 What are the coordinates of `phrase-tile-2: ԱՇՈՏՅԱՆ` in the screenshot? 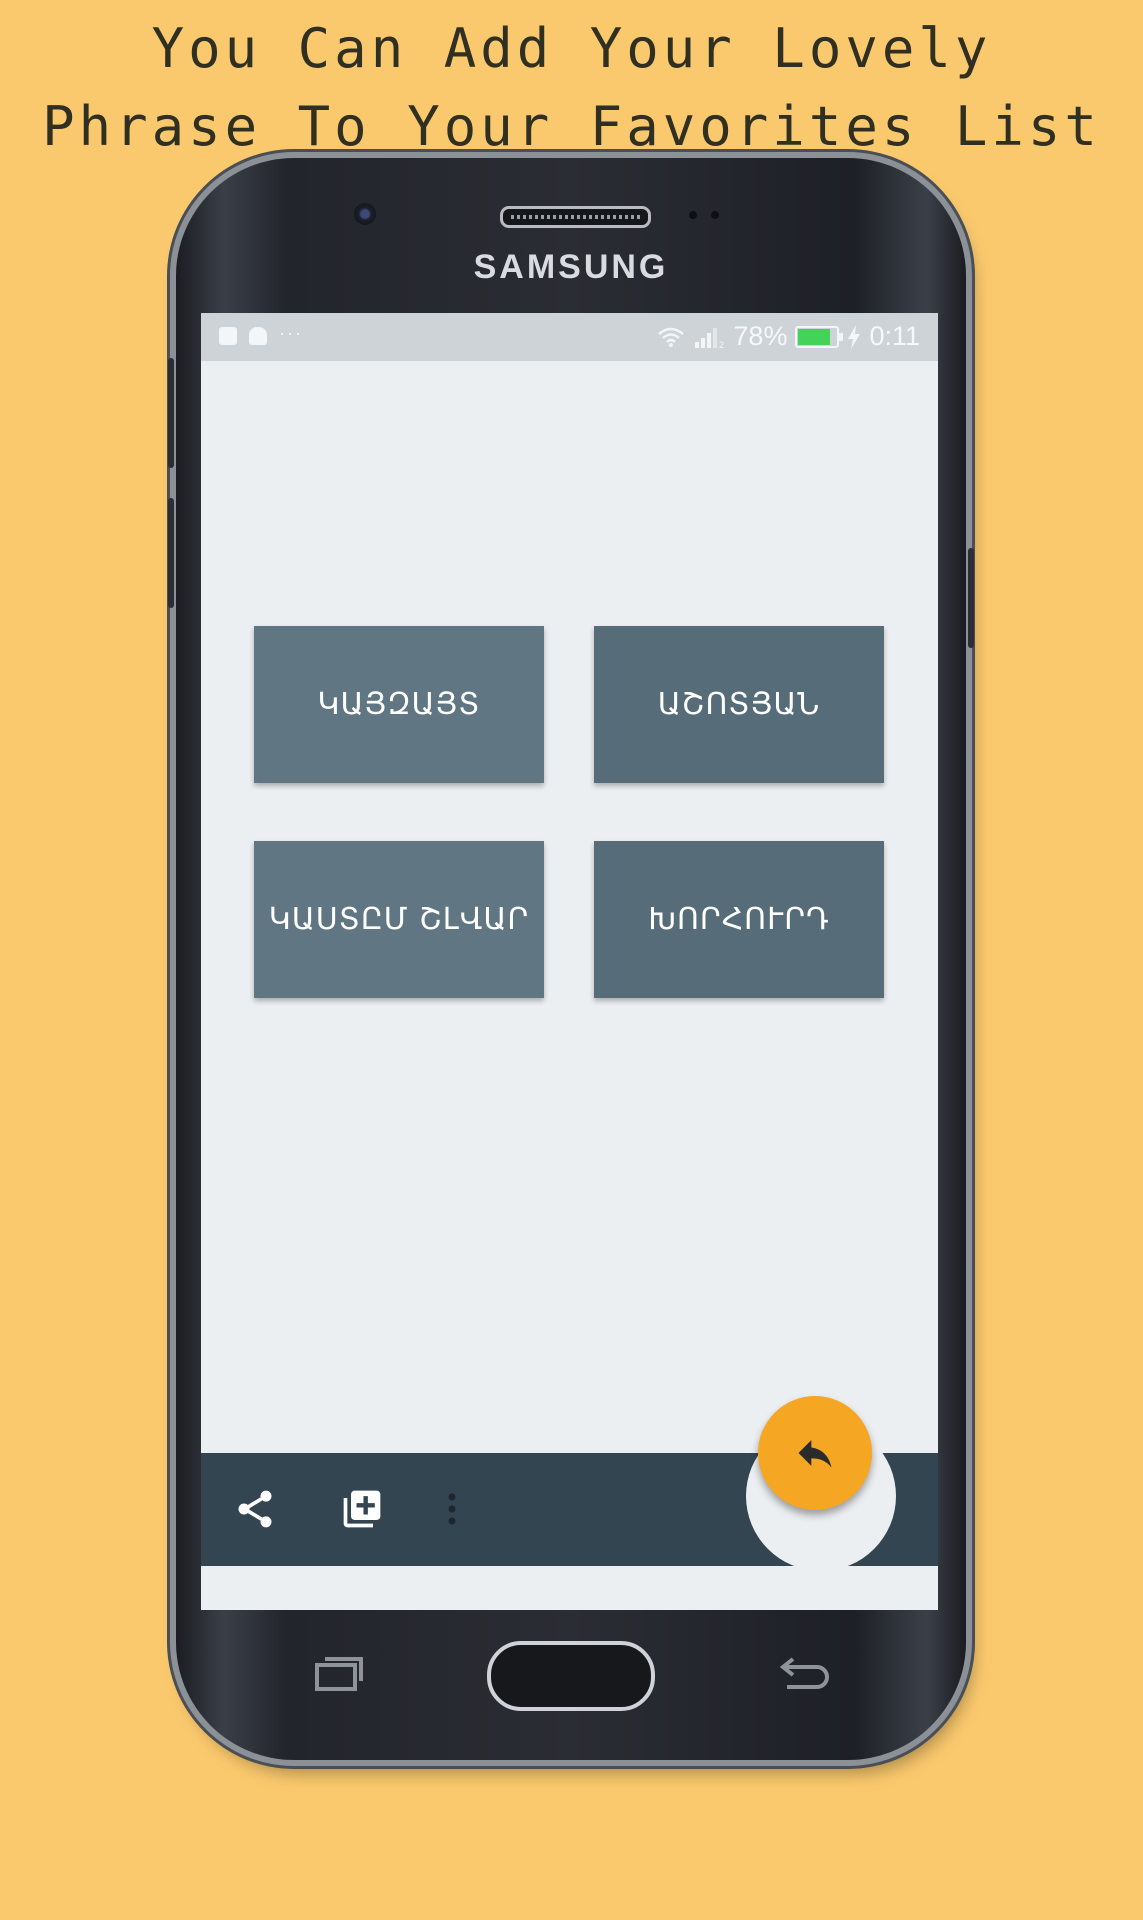 It's located at (739, 704).